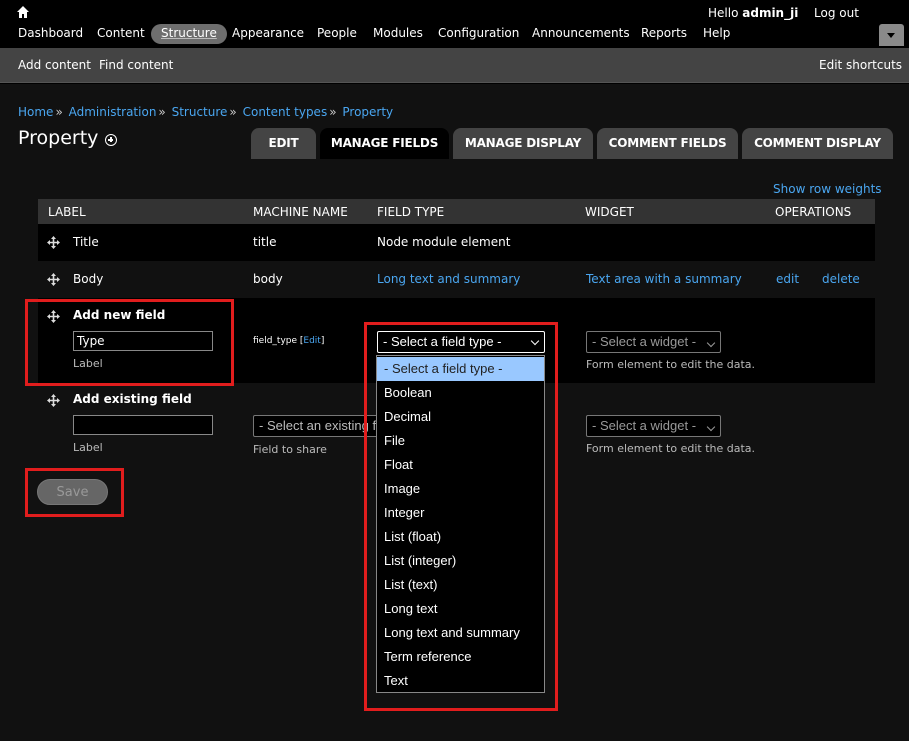 The image size is (909, 741). Describe the element at coordinates (461, 516) in the screenshot. I see `highlight-field-type-dropdown` at that location.